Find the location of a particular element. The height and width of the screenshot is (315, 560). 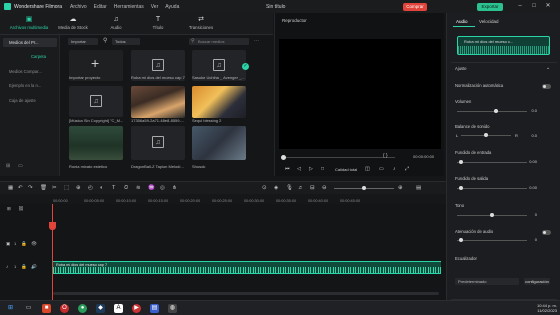

marker-icon: ◈ is located at coordinates (276, 188).